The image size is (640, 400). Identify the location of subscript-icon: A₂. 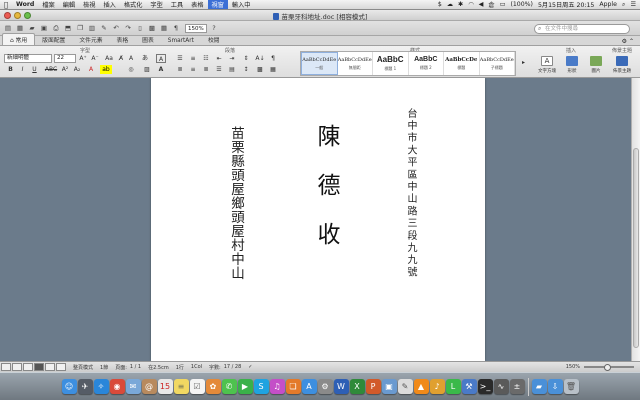
(77, 69).